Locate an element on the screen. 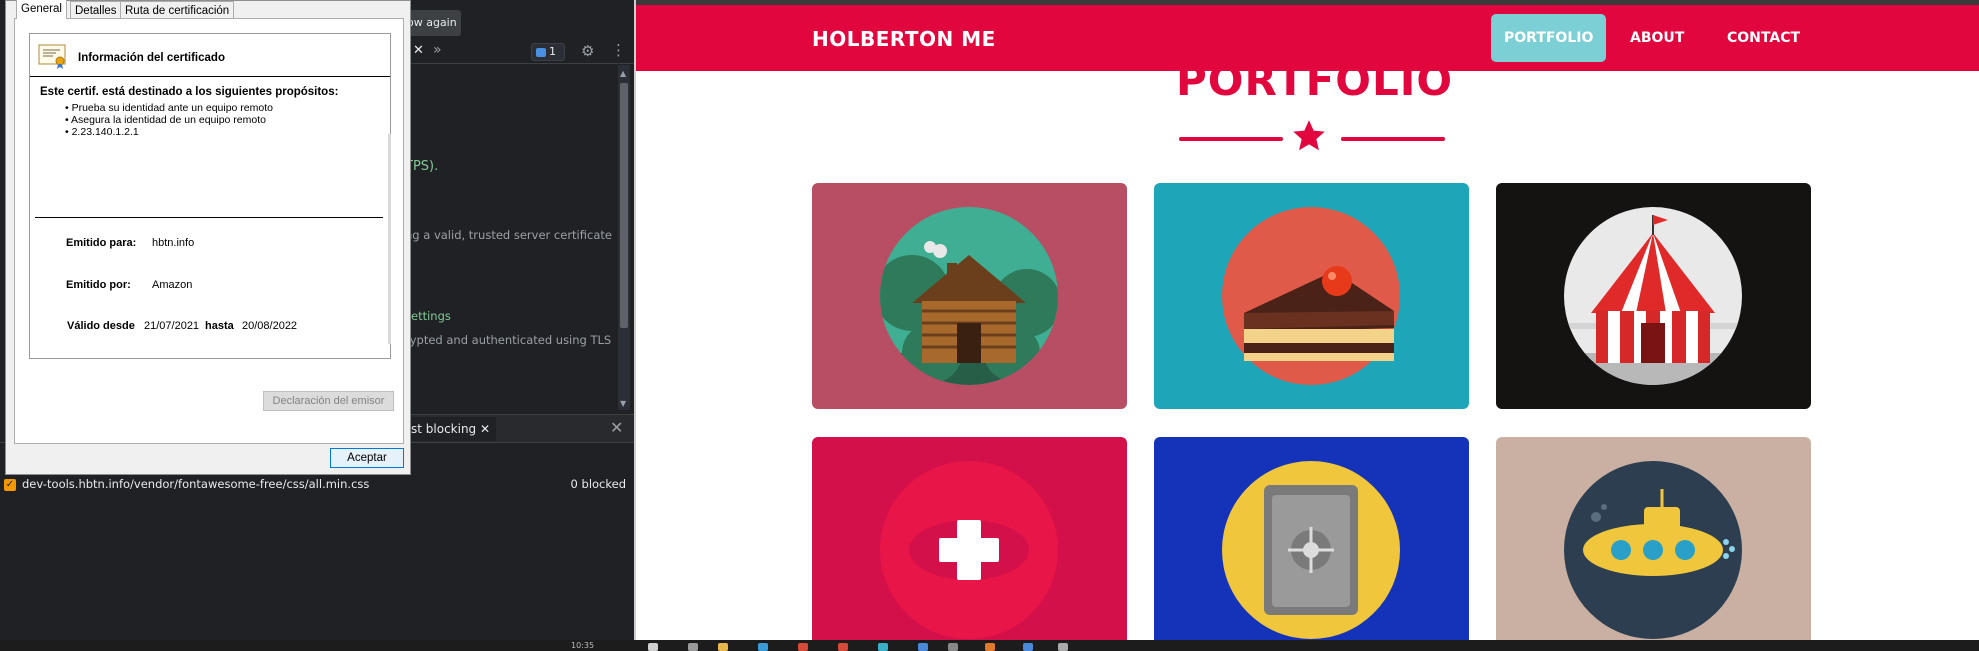  portfolio-item-submarine is located at coordinates (1653, 538).